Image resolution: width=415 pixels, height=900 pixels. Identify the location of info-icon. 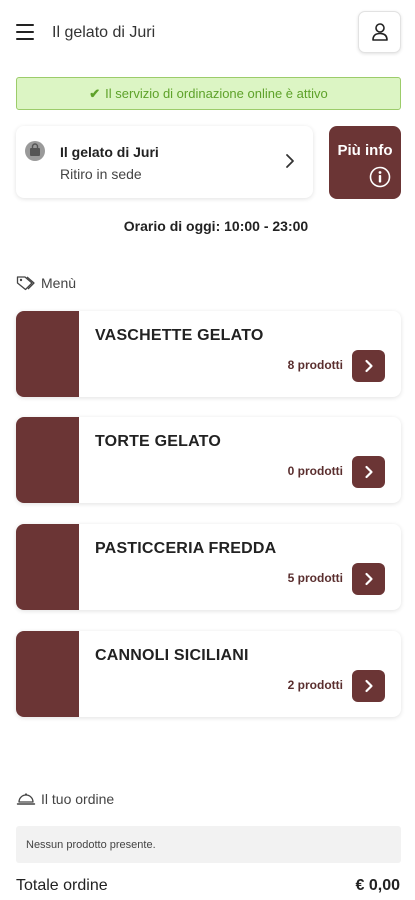
(380, 177).